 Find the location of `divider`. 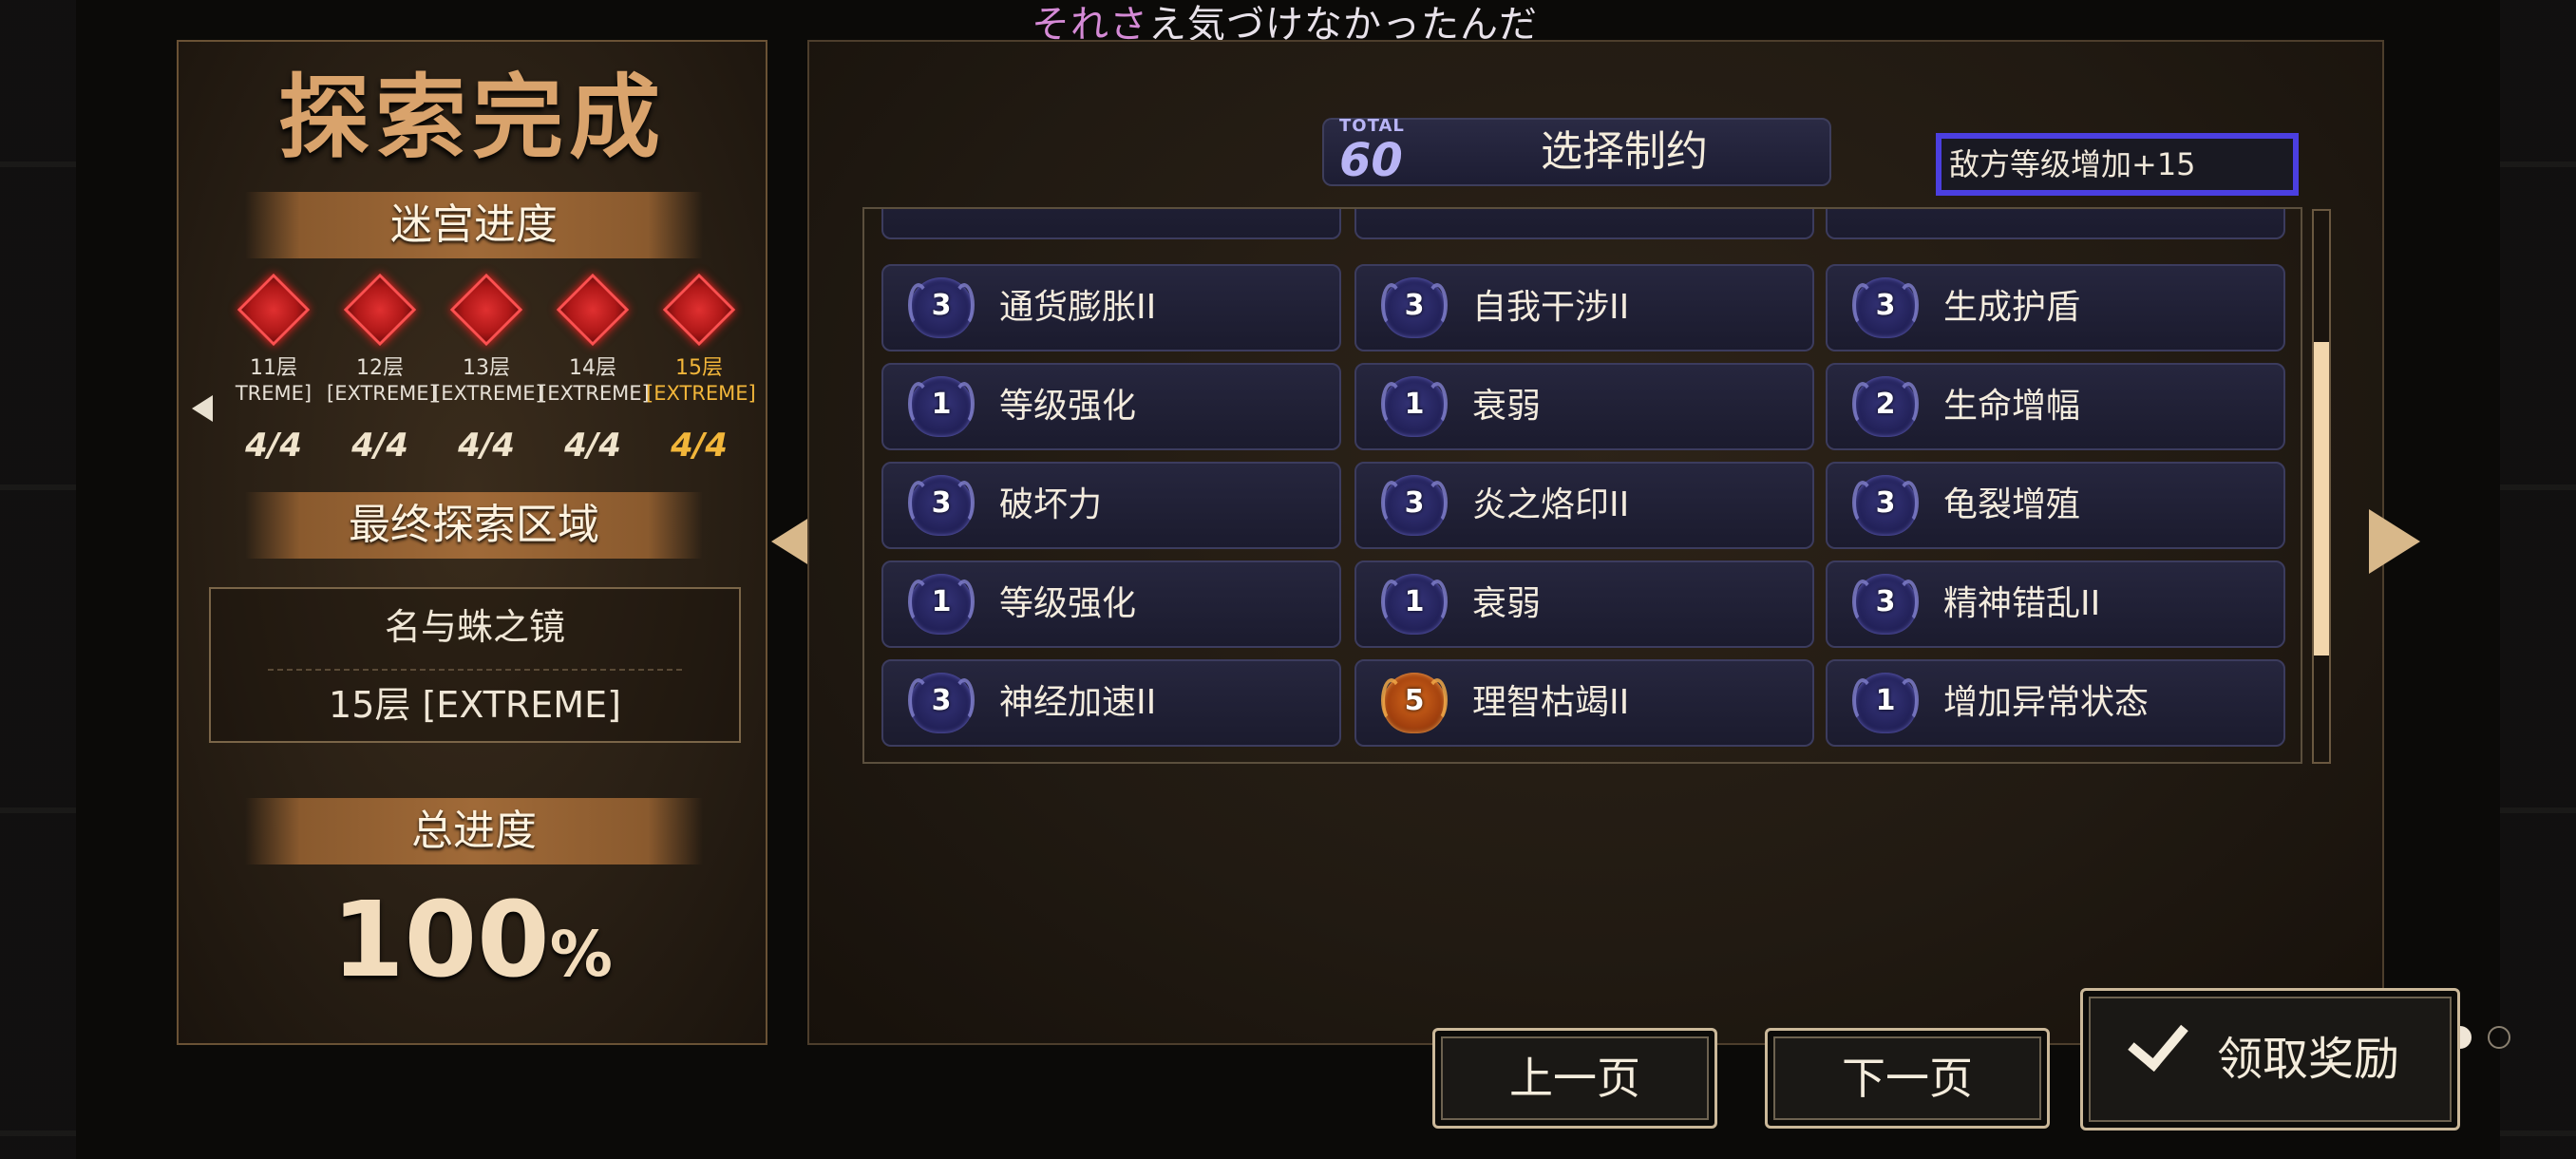

divider is located at coordinates (475, 670).